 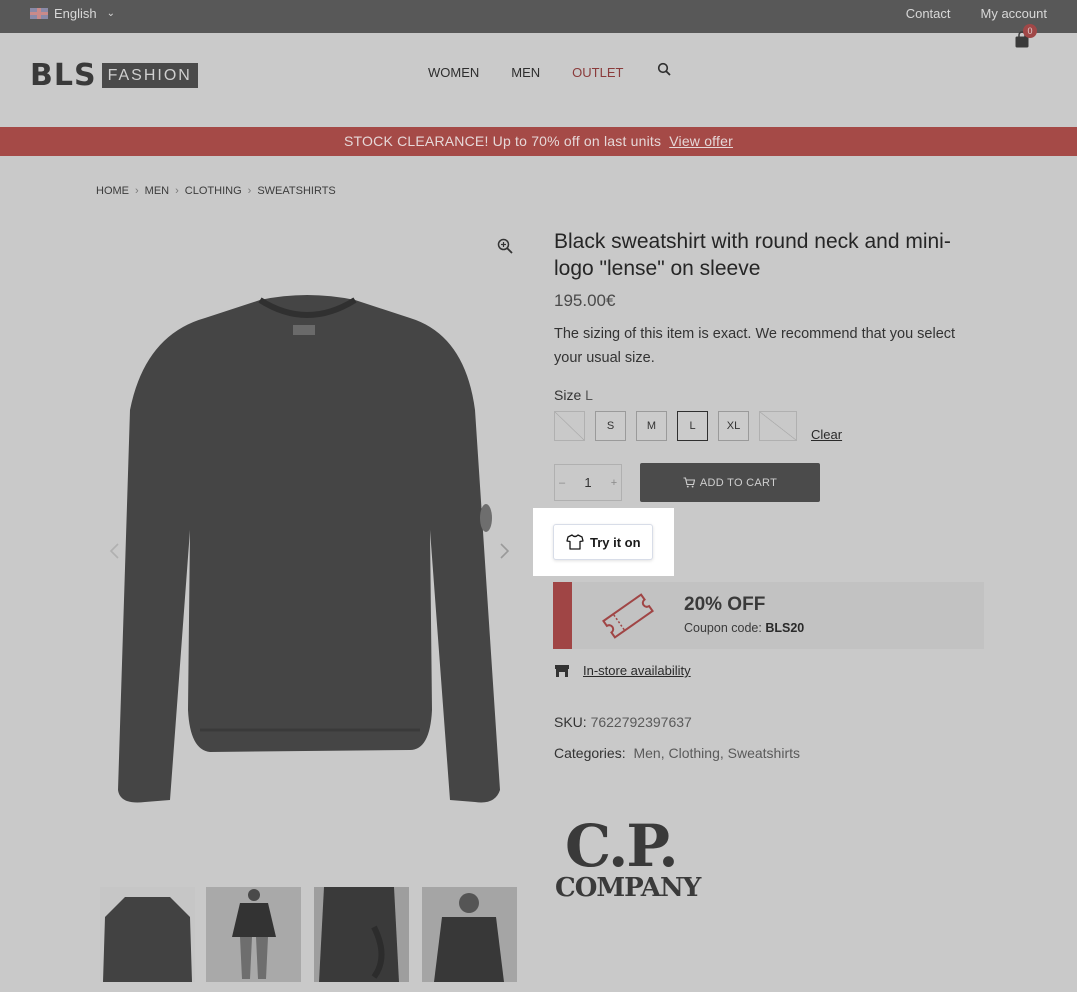 I want to click on quantity-stepper: – 1 +, so click(x=588, y=482).